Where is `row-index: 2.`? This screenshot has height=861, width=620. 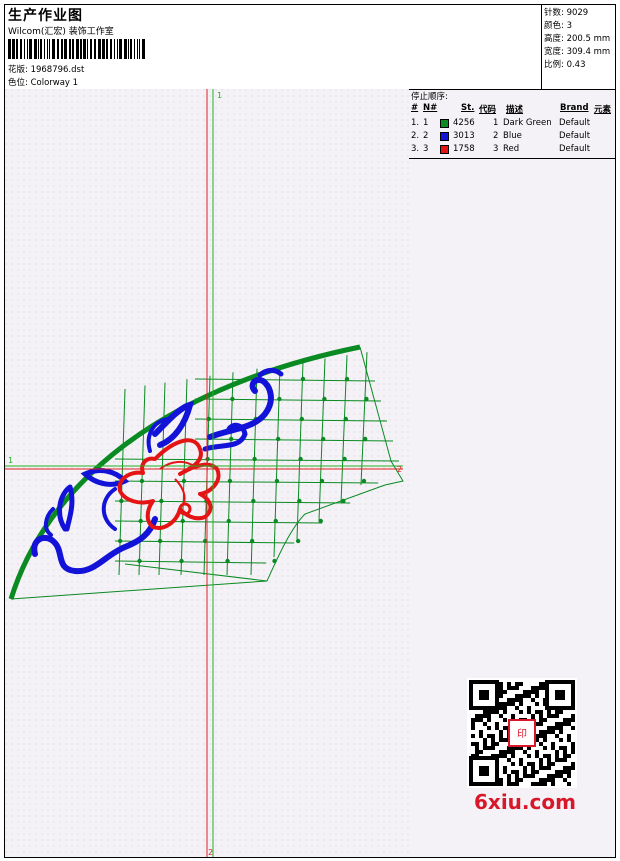
row-index: 2. is located at coordinates (415, 136).